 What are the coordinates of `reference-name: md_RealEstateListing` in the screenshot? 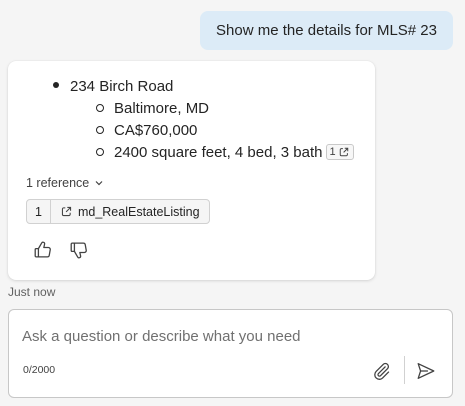 It's located at (138, 211).